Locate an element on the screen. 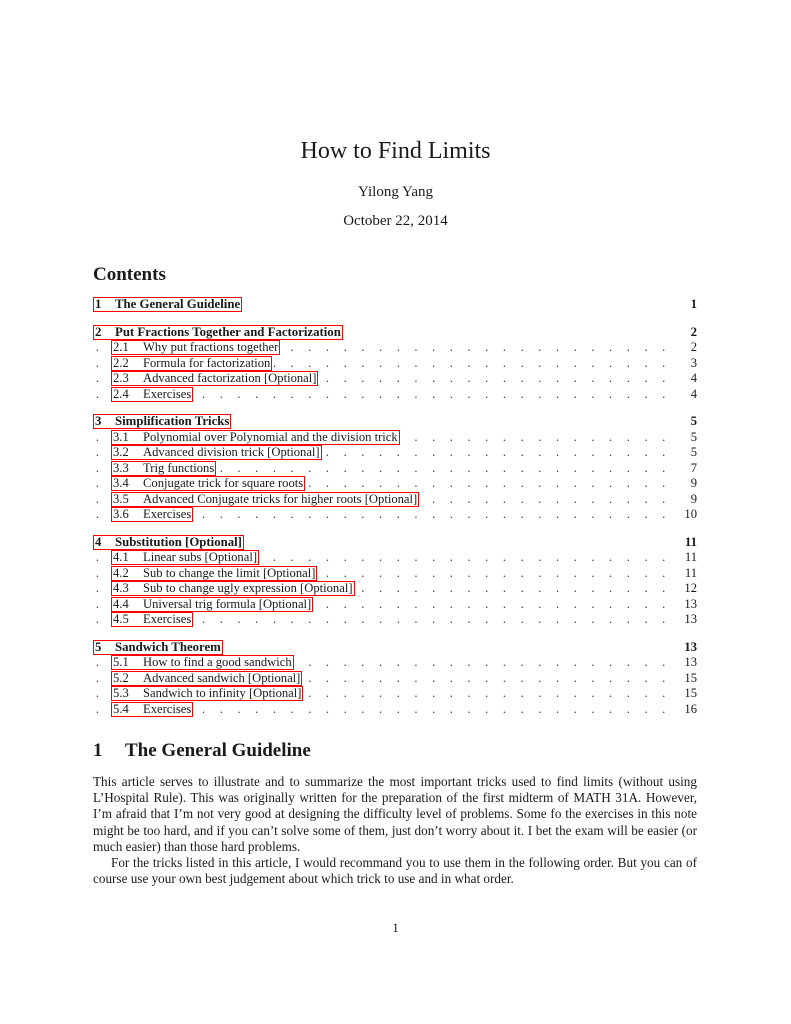 Image resolution: width=791 pixels, height=1024 pixels. toc-link: 4.5 Exercises is located at coordinates (152, 619).